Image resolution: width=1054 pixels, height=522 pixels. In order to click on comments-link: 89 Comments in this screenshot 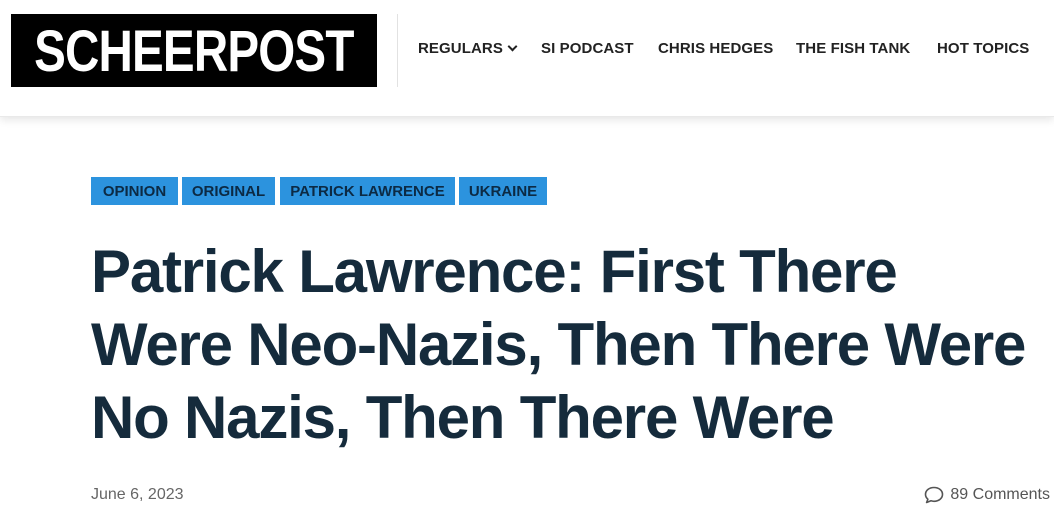, I will do `click(987, 495)`.